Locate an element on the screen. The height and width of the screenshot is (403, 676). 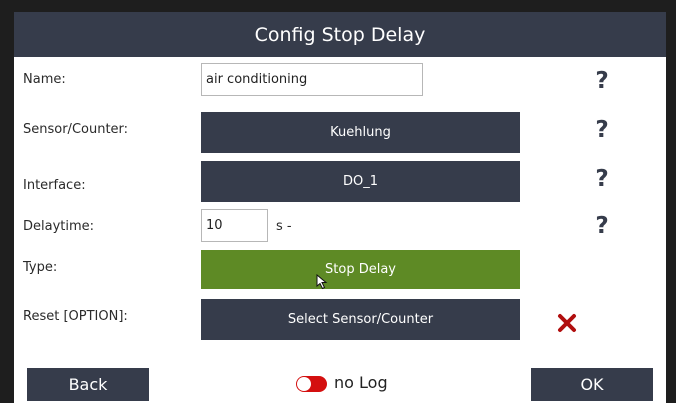
name-help-icon: ? is located at coordinates (602, 81).